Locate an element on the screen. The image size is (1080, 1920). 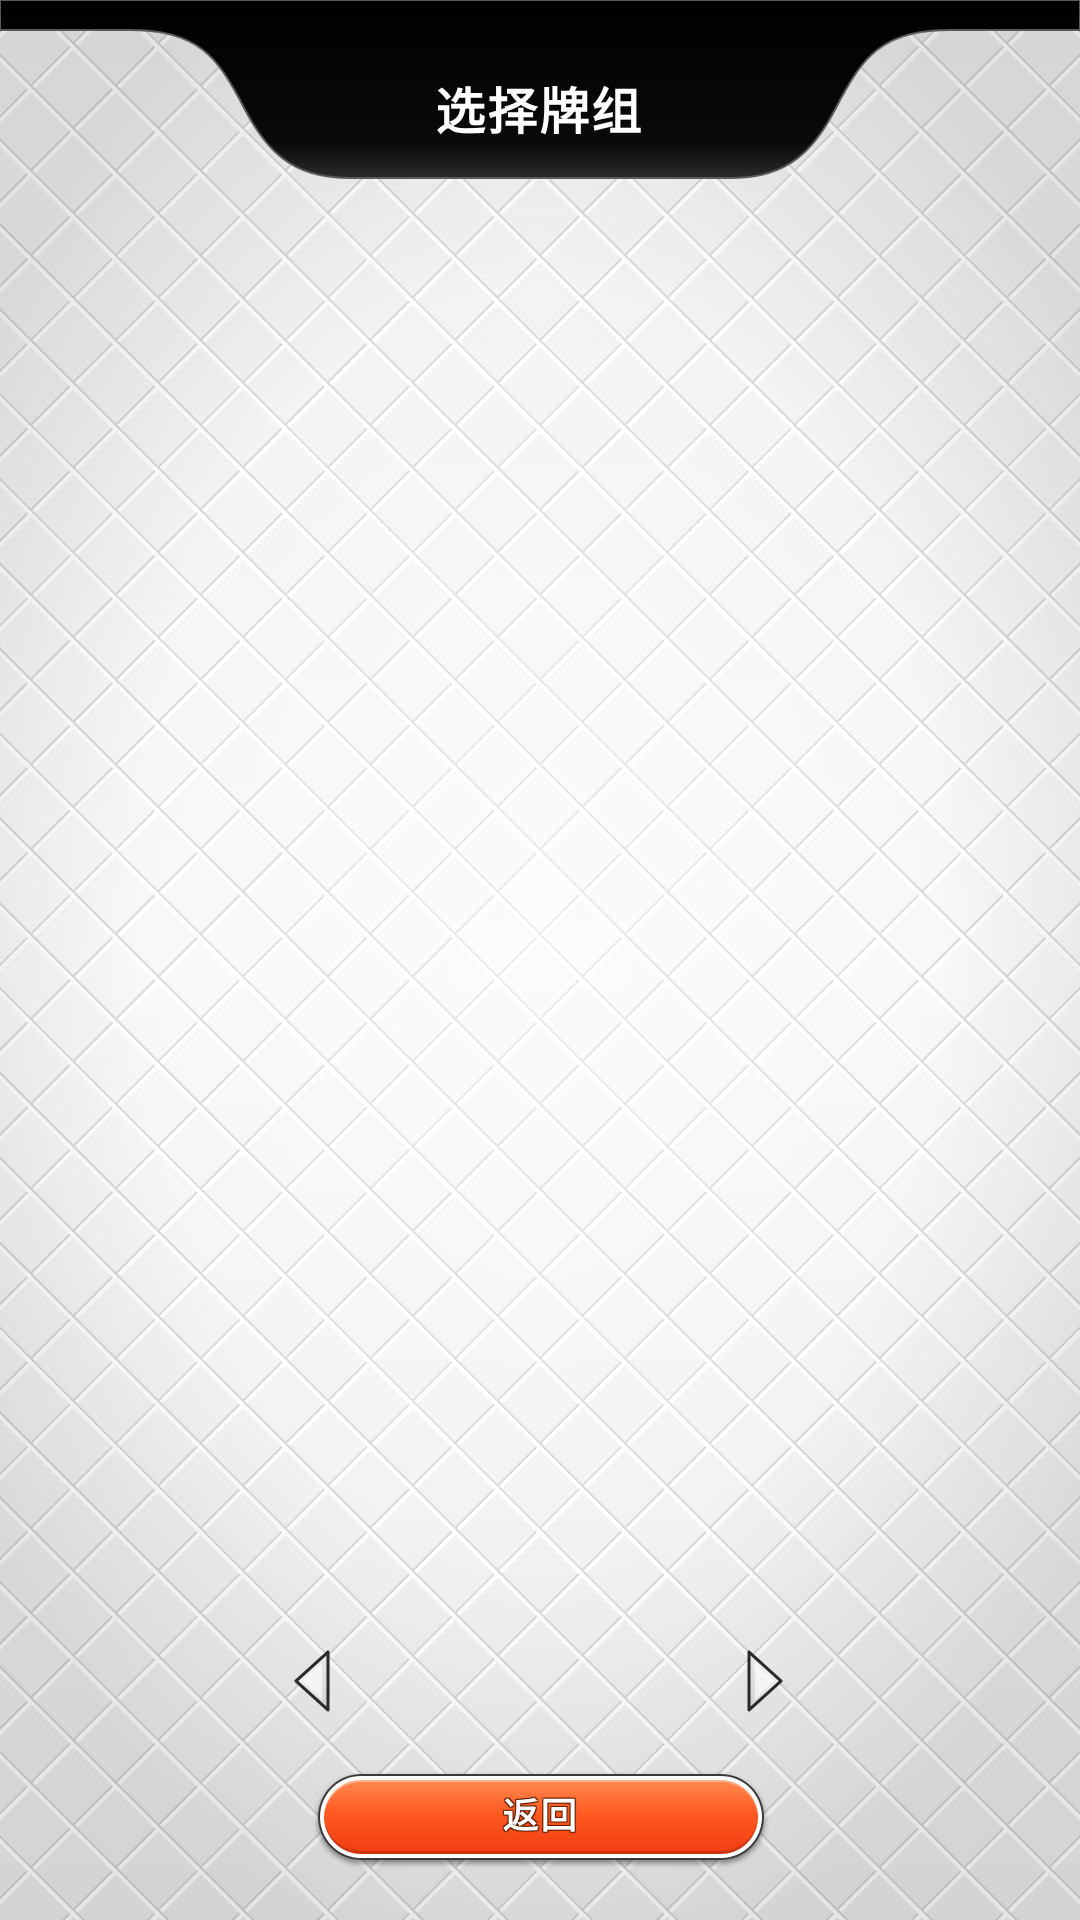
prev-deck-button is located at coordinates (312, 1681).